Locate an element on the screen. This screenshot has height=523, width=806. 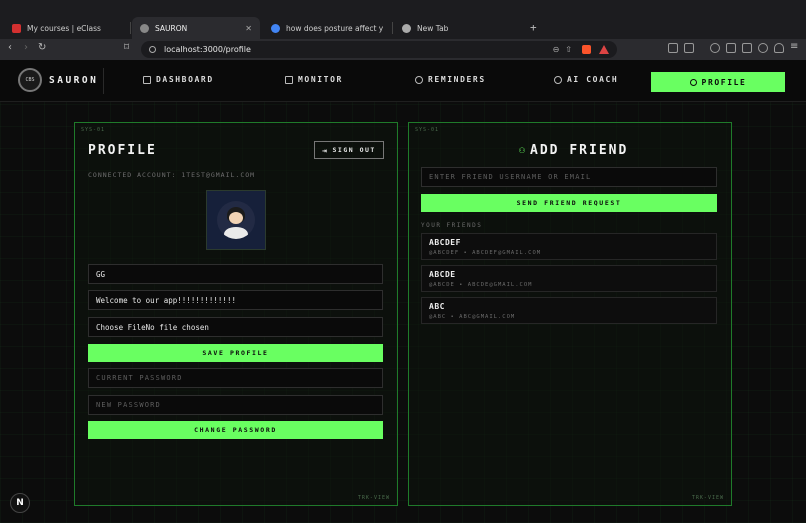
nav-dashboard: DASHBOARD is located at coordinates (178, 79).